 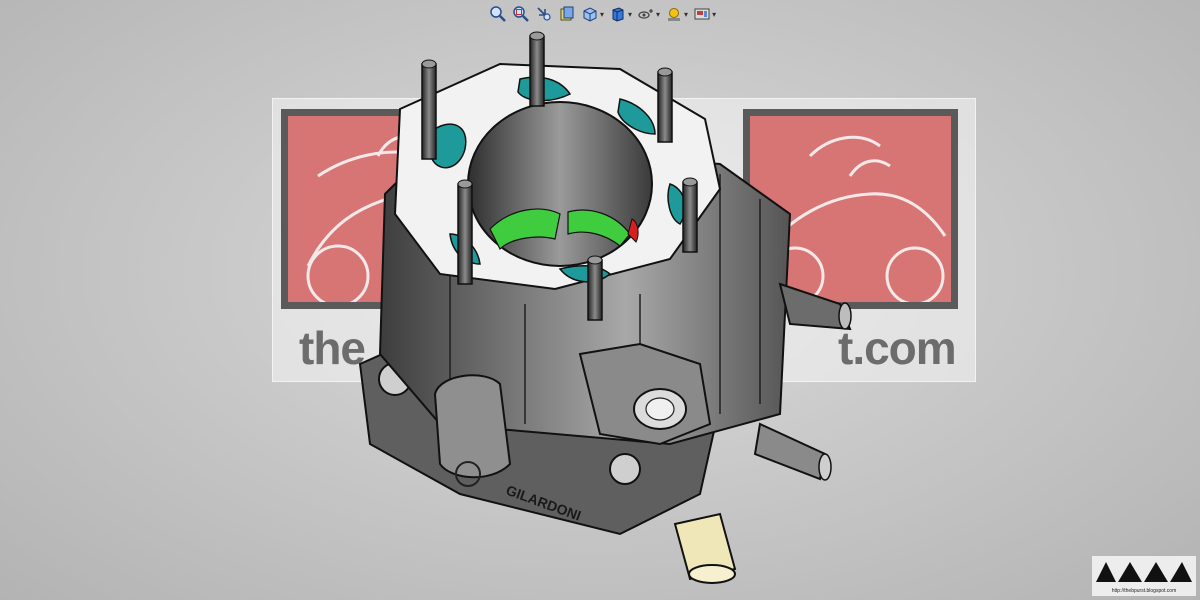 I want to click on edit-appearance-icon, so click(x=674, y=14).